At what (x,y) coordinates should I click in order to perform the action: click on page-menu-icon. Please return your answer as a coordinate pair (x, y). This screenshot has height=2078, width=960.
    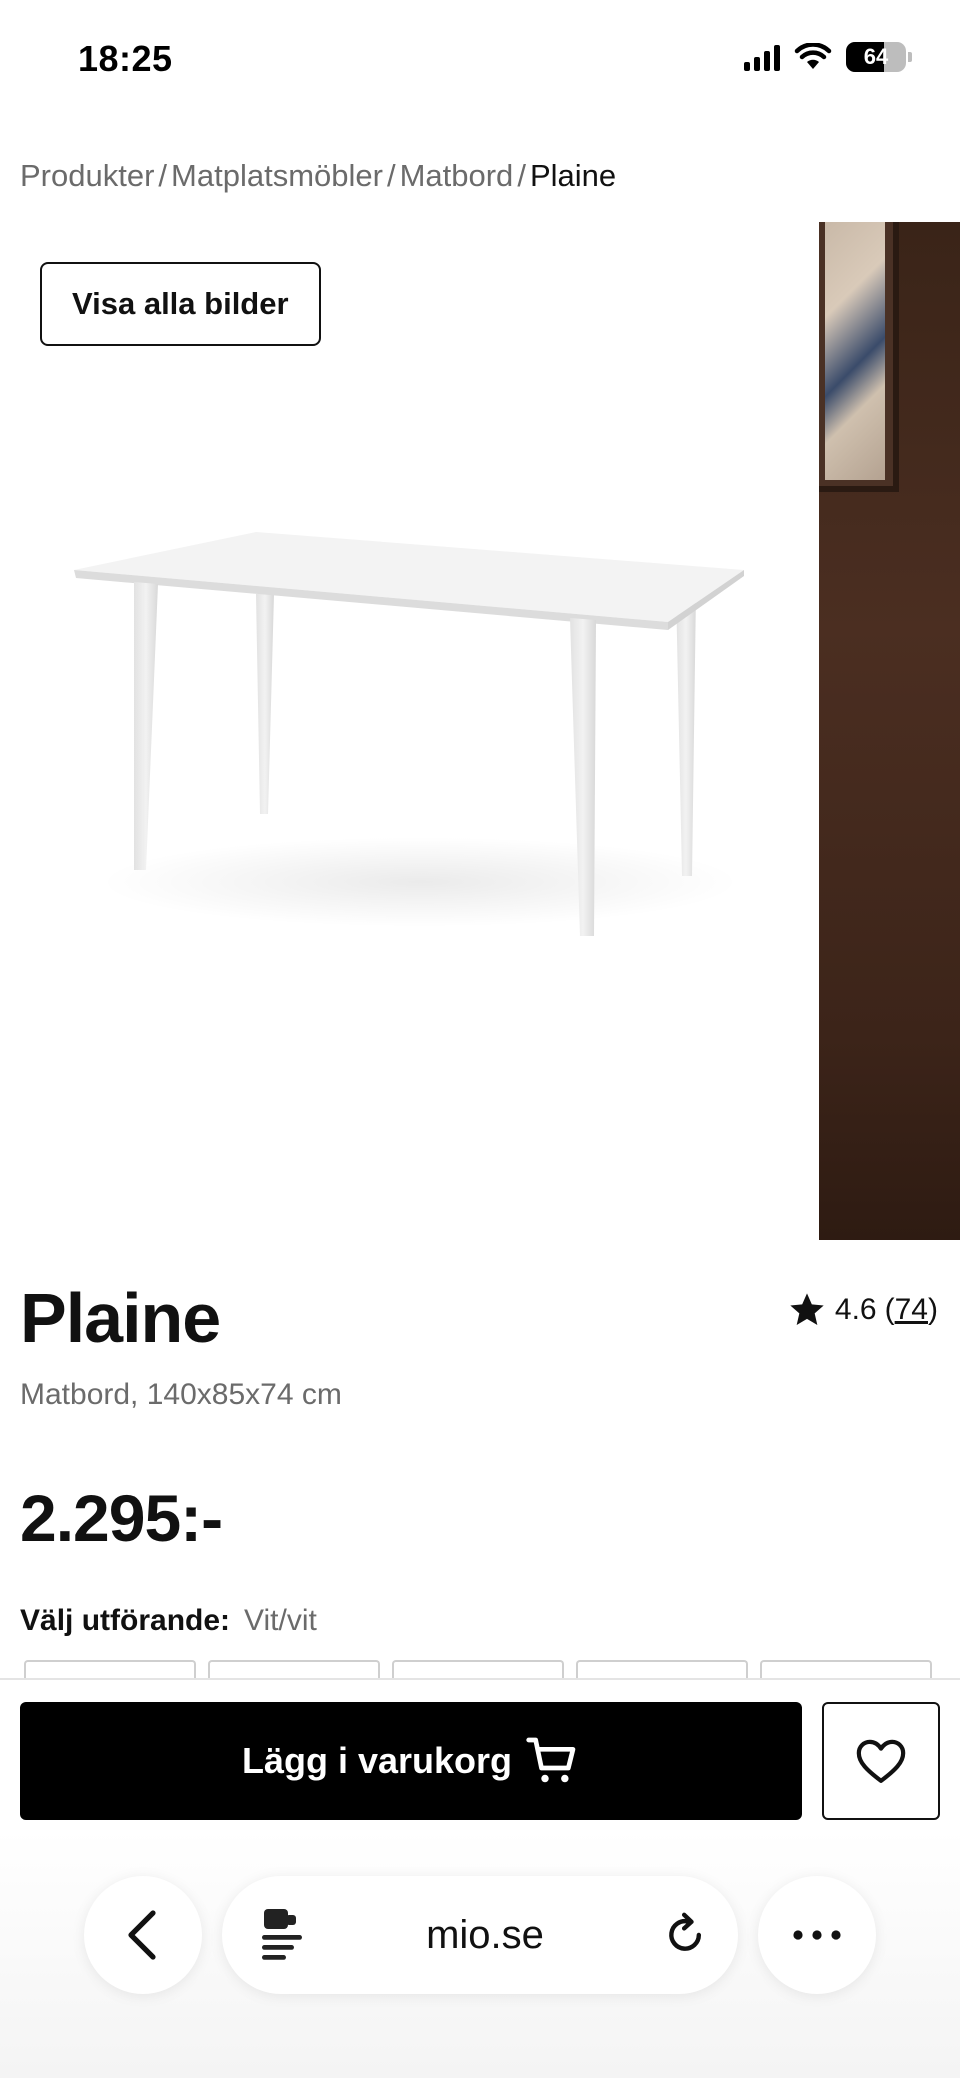
    Looking at the image, I should click on (282, 1935).